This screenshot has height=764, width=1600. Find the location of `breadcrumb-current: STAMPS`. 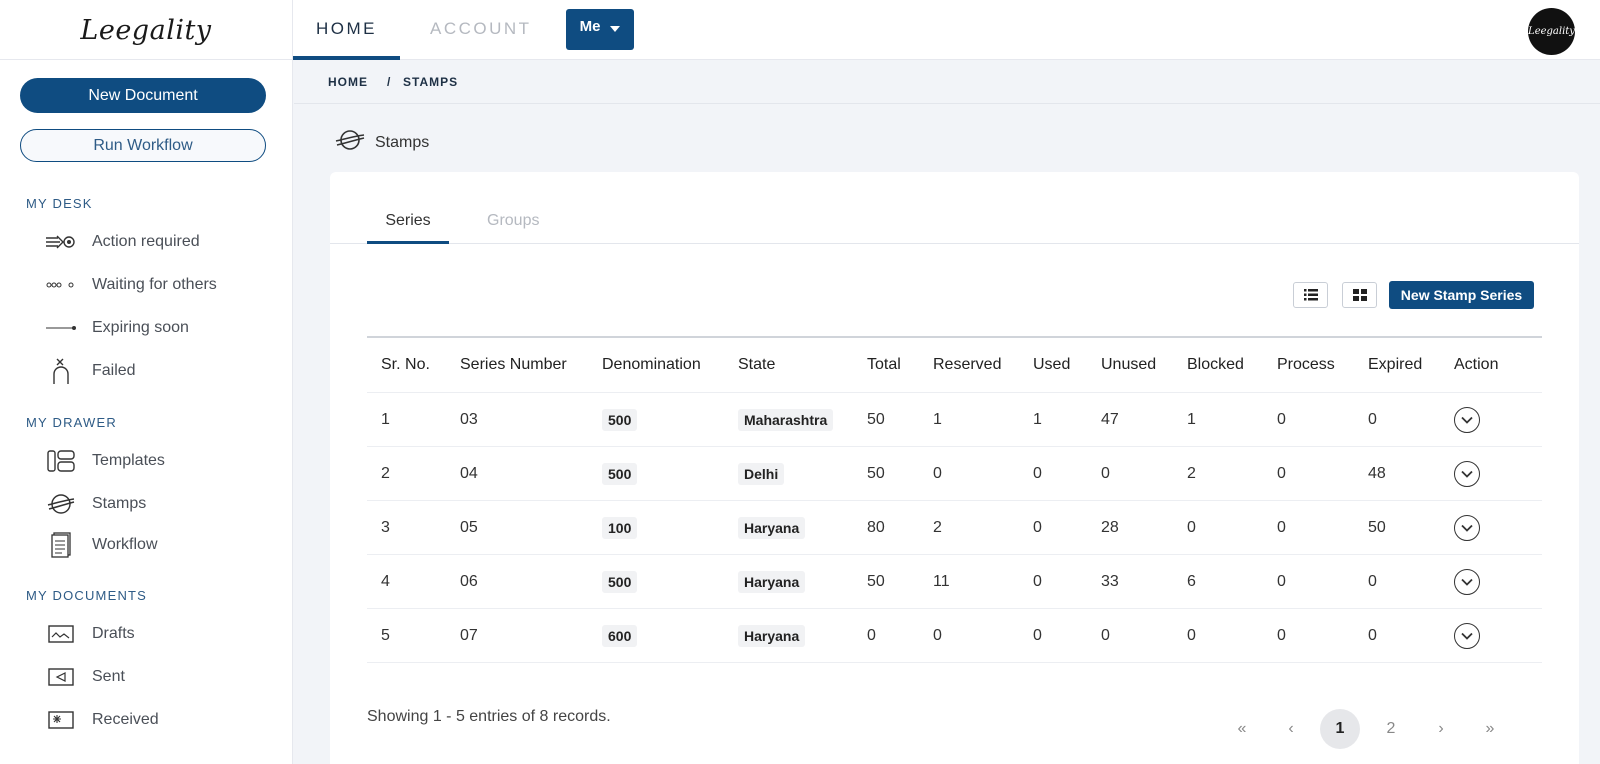

breadcrumb-current: STAMPS is located at coordinates (431, 82).